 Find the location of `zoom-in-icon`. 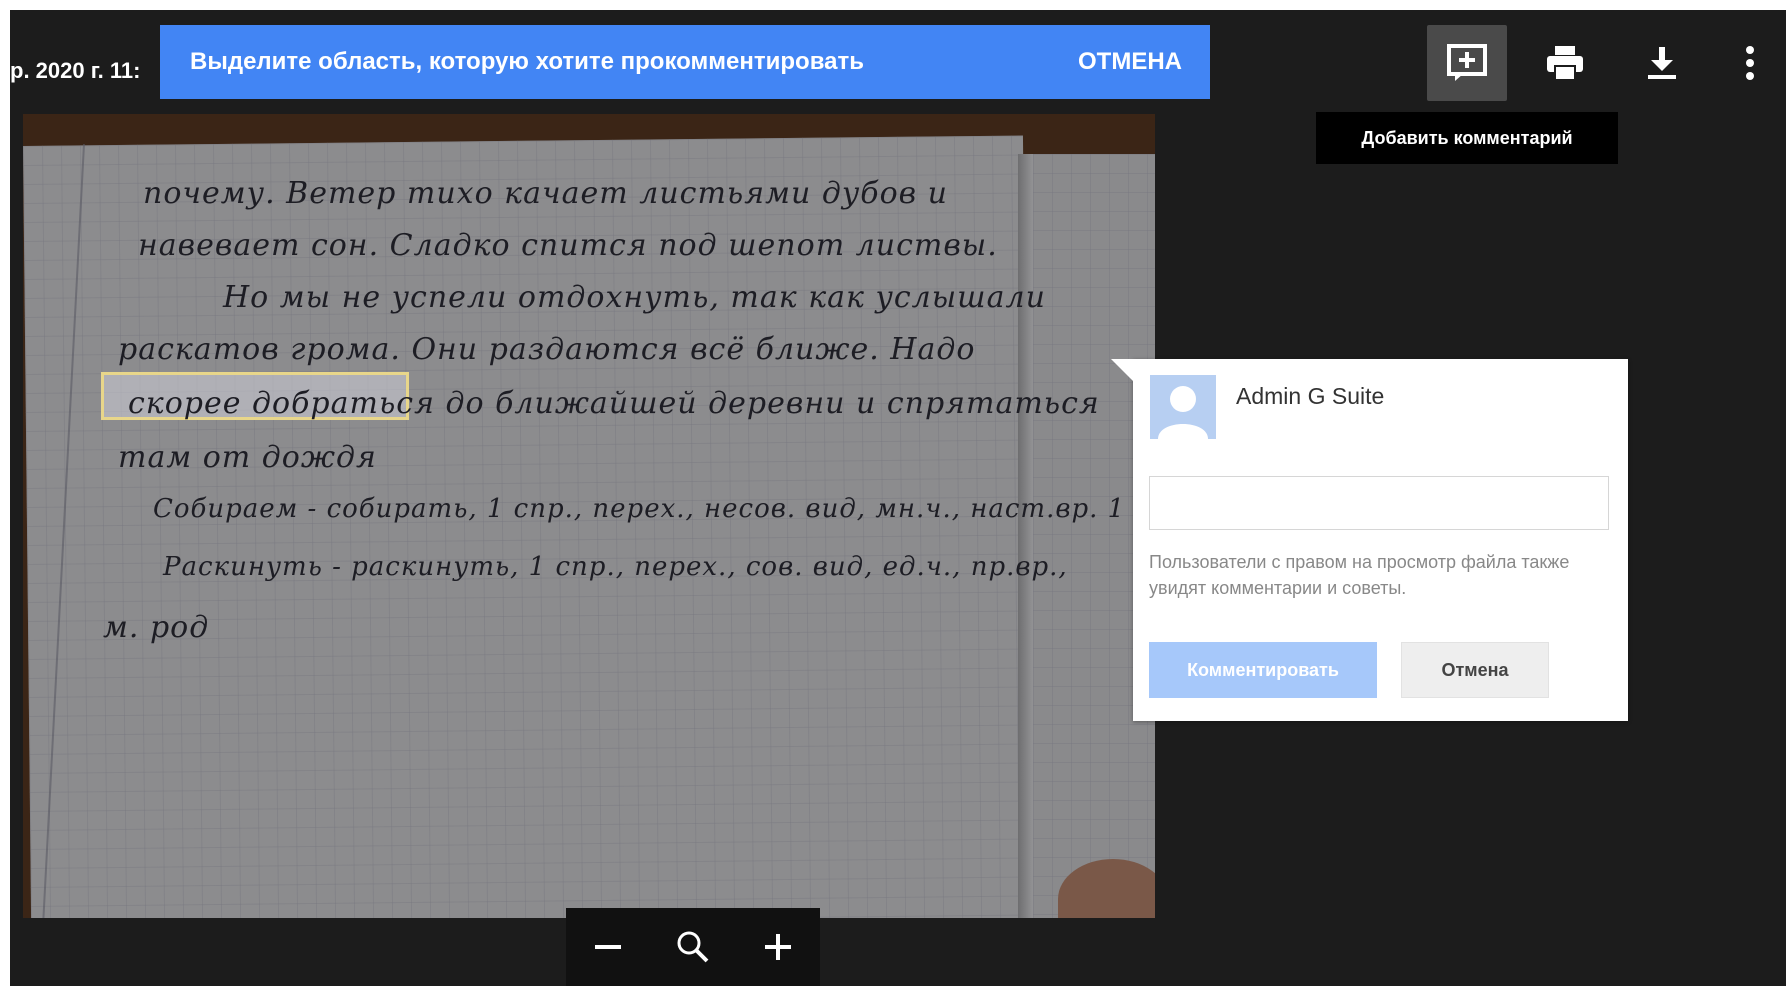

zoom-in-icon is located at coordinates (777, 947).